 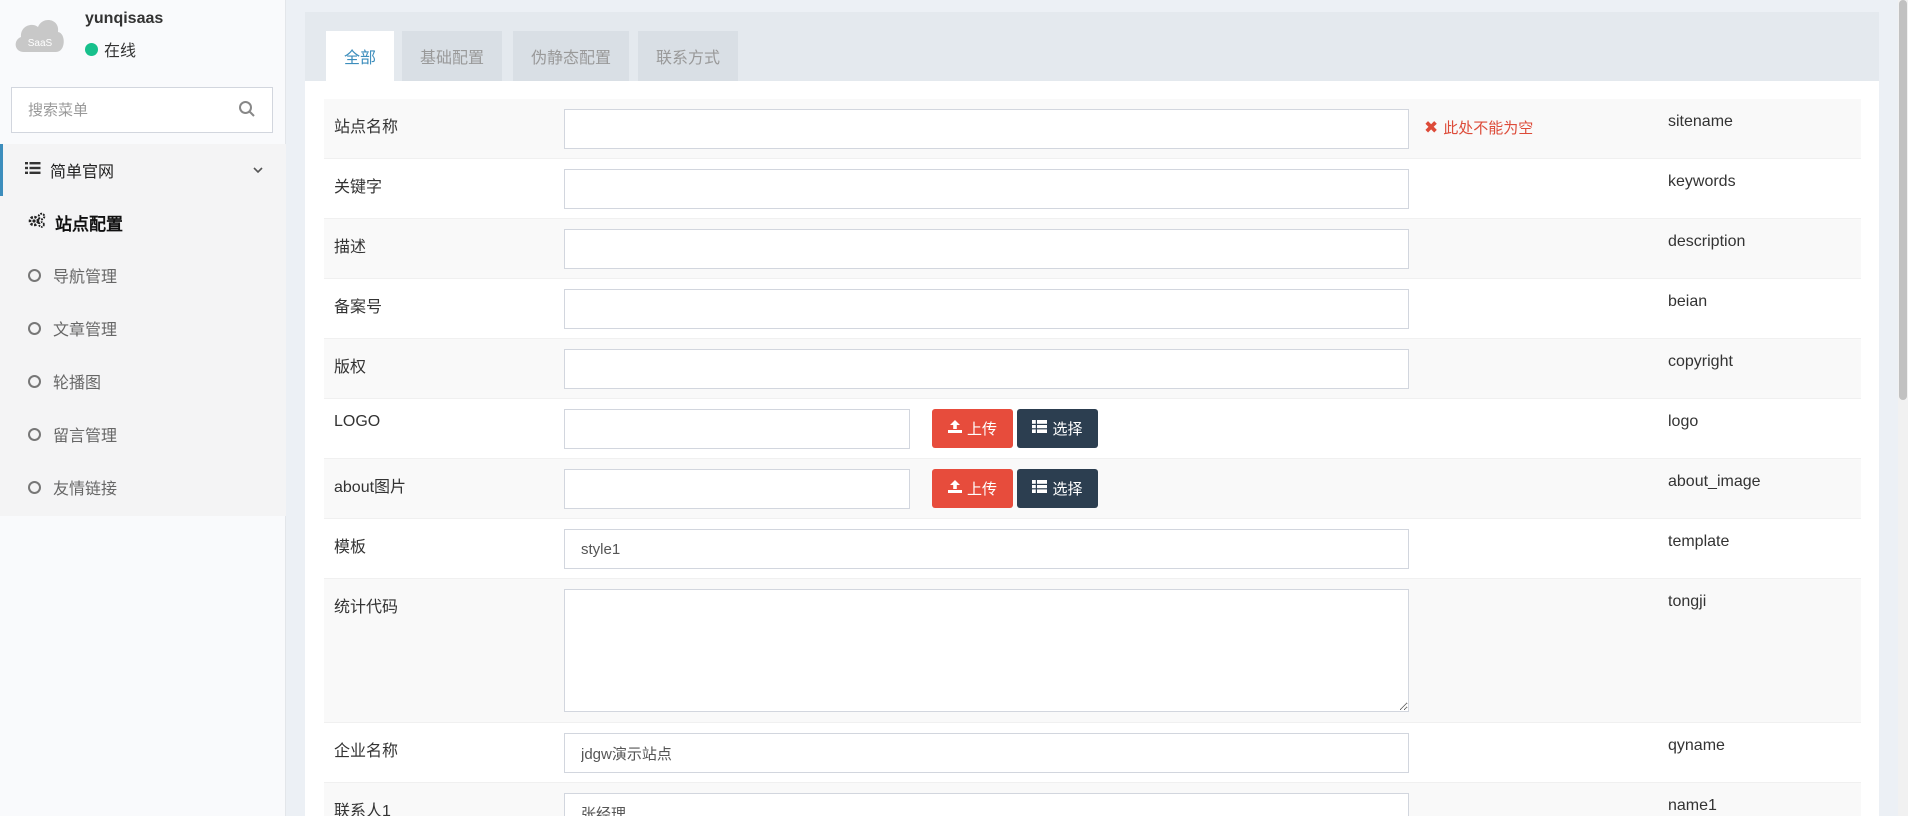 What do you see at coordinates (143, 487) in the screenshot?
I see `sidebar-item-links: 友情链接` at bounding box center [143, 487].